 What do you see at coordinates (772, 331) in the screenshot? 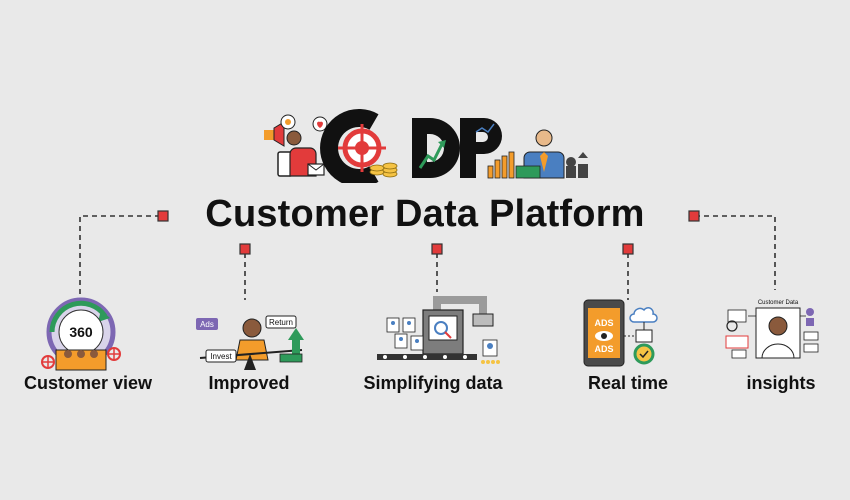
I see `customer-data-profile-icon: Customer Data` at bounding box center [772, 331].